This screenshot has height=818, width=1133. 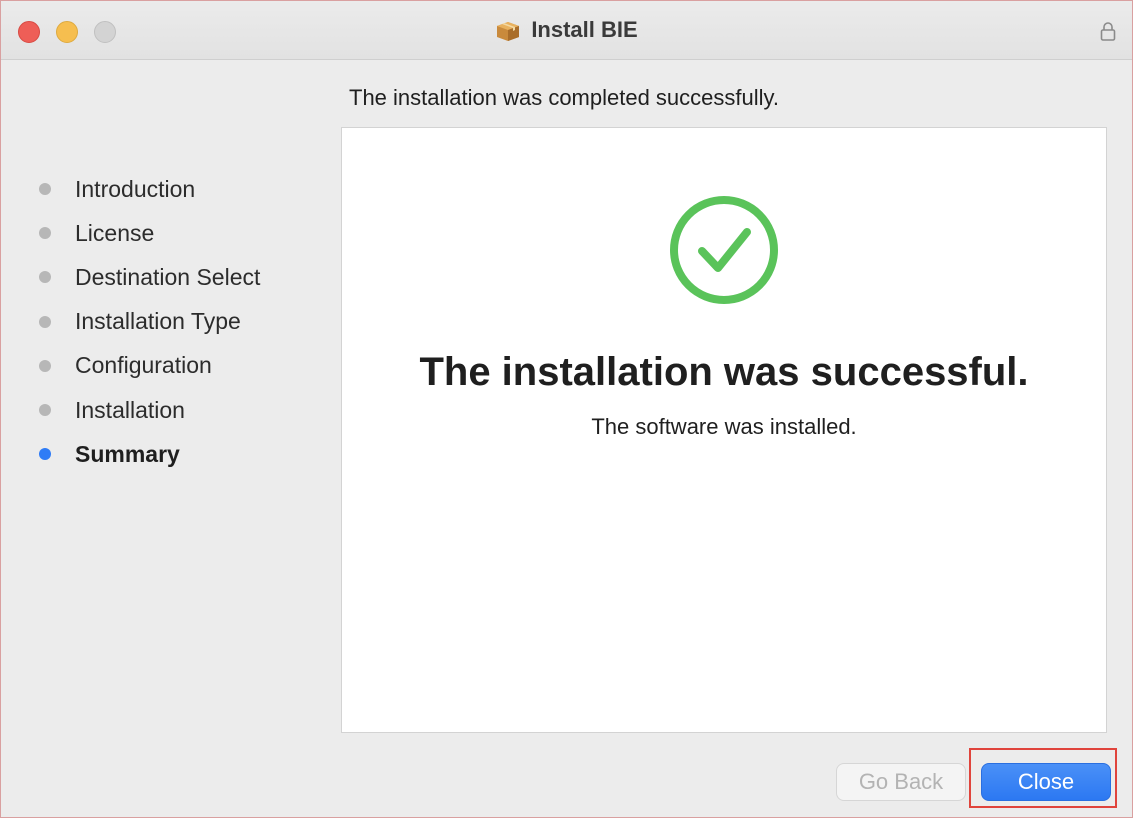 What do you see at coordinates (508, 31) in the screenshot?
I see `package-icon` at bounding box center [508, 31].